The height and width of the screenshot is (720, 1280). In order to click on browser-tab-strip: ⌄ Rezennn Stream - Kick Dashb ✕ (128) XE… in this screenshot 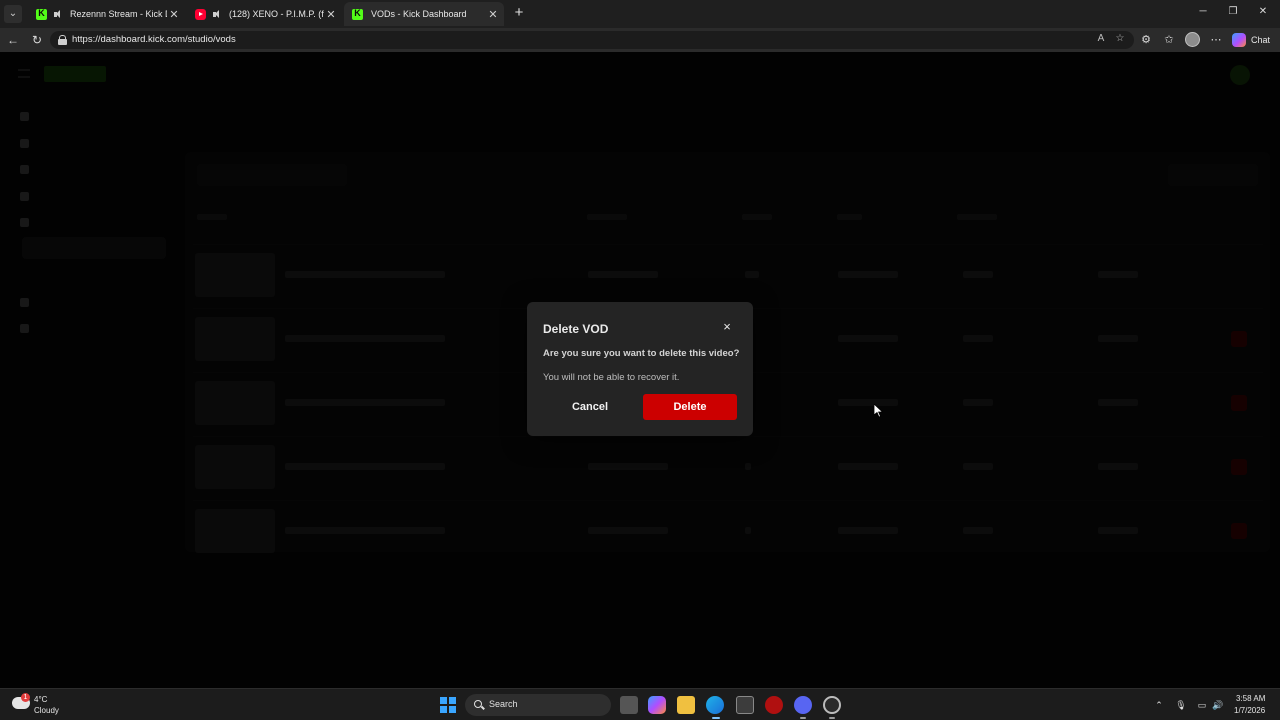, I will do `click(640, 14)`.